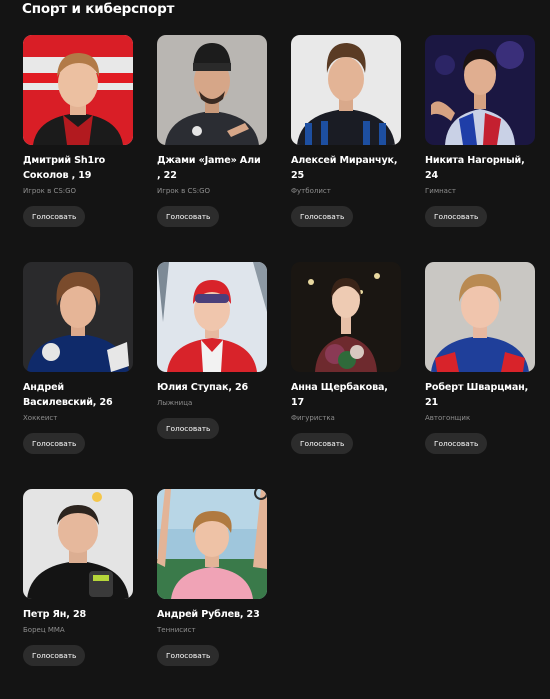 The image size is (550, 699). What do you see at coordinates (477, 395) in the screenshot?
I see `person-name: Роберт Шварцман, 21` at bounding box center [477, 395].